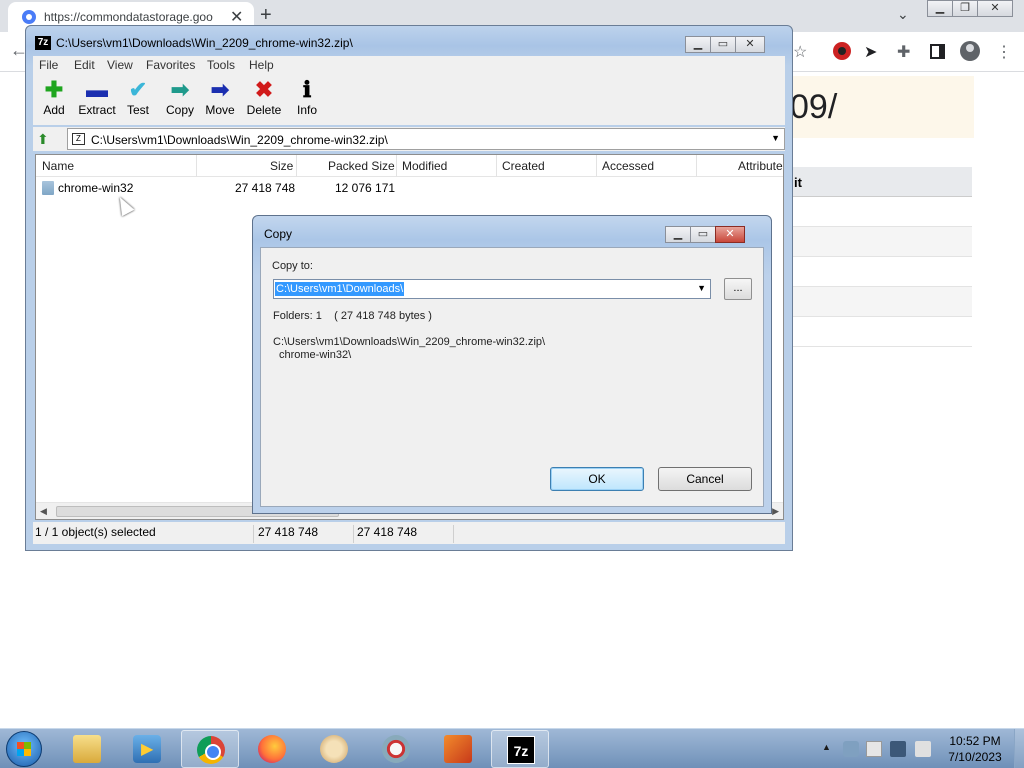 The width and height of the screenshot is (1024, 768). I want to click on bookmark-star-icon: ☆, so click(800, 52).